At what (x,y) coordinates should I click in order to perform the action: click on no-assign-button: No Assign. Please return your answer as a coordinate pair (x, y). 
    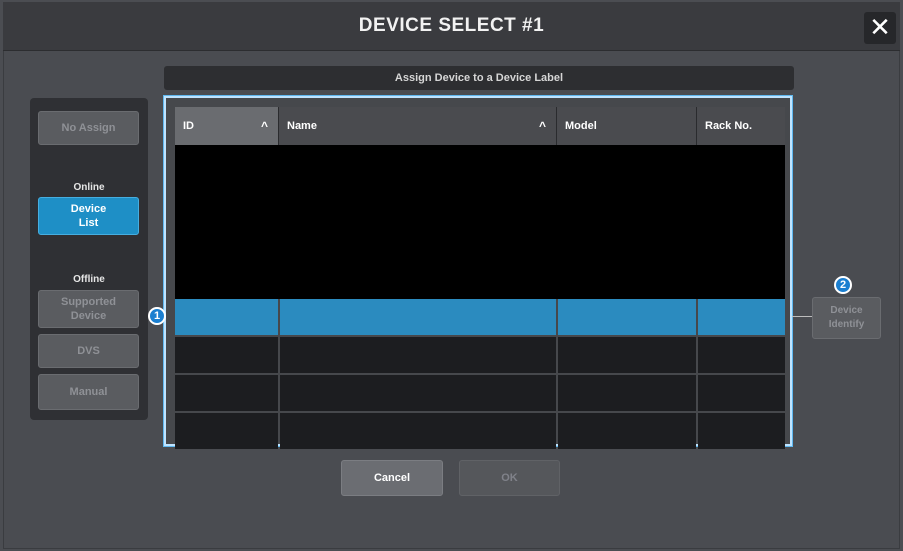
    Looking at the image, I should click on (88, 128).